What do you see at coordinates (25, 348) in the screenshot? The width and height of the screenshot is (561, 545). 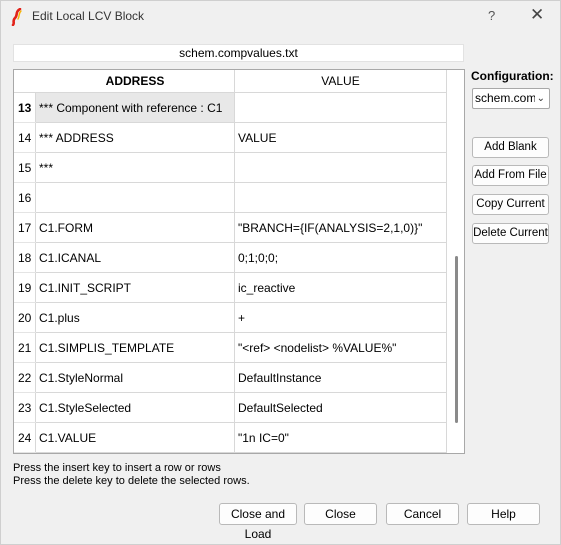 I see `row-number: 21` at bounding box center [25, 348].